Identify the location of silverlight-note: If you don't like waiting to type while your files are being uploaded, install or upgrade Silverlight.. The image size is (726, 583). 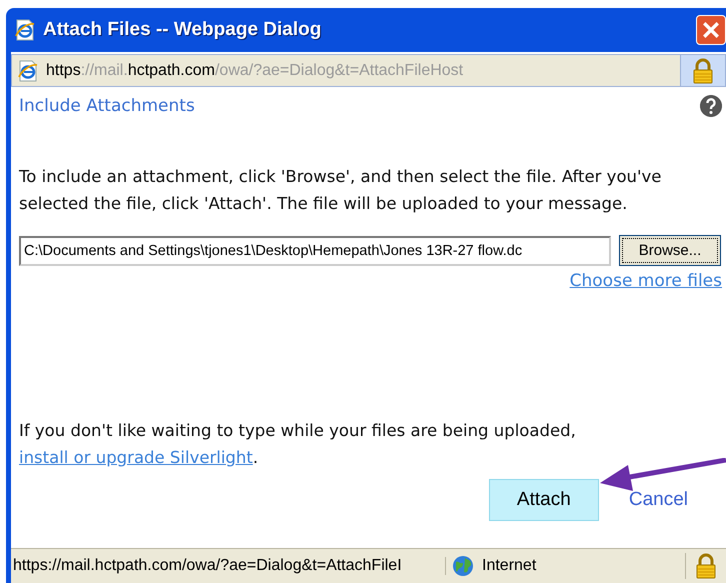
(298, 444).